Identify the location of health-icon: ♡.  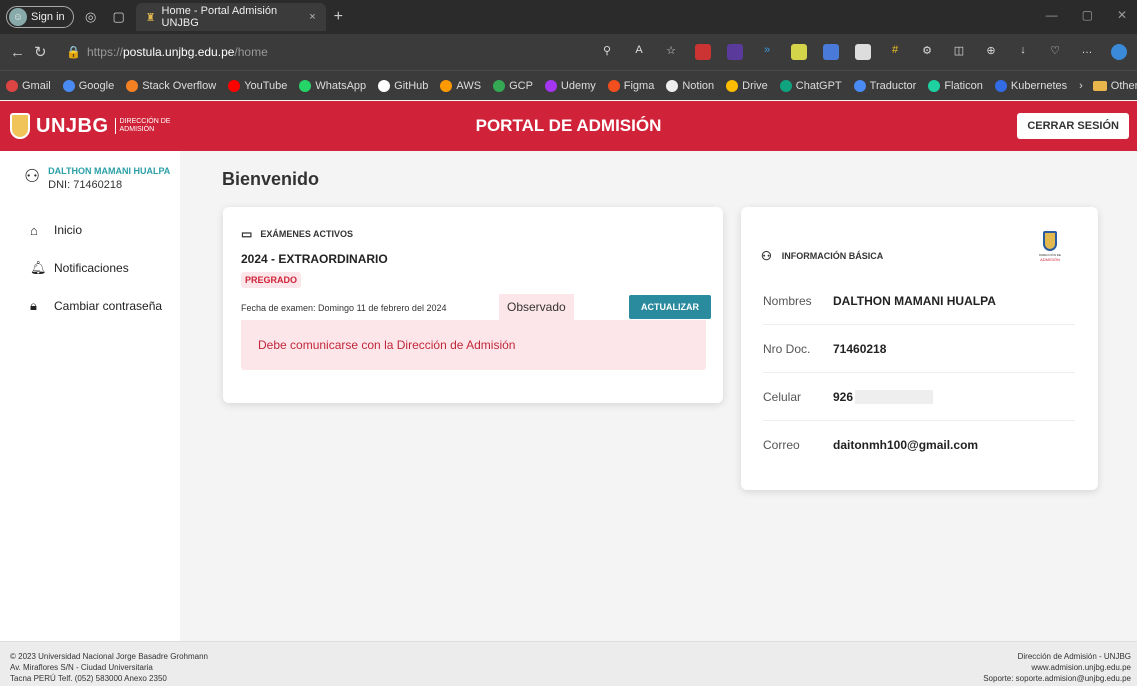
(1055, 52).